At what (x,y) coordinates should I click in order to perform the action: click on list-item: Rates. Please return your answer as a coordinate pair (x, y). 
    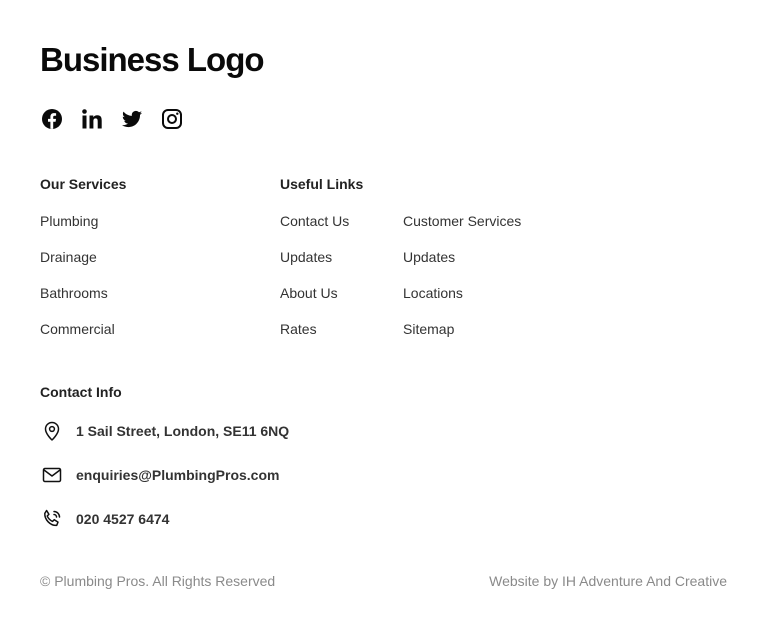
    Looking at the image, I should click on (314, 338).